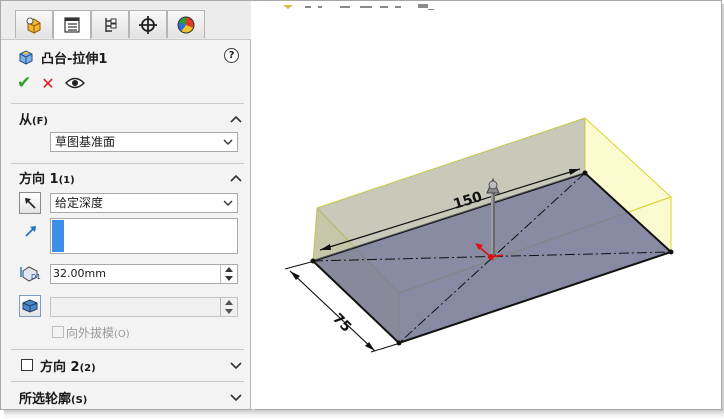 This screenshot has width=724, height=419. I want to click on help-button: ?, so click(231, 55).